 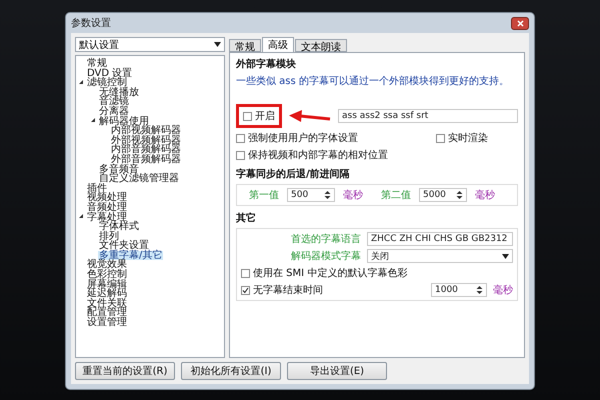 I want to click on footer-button: 导出设置(E), so click(x=337, y=371).